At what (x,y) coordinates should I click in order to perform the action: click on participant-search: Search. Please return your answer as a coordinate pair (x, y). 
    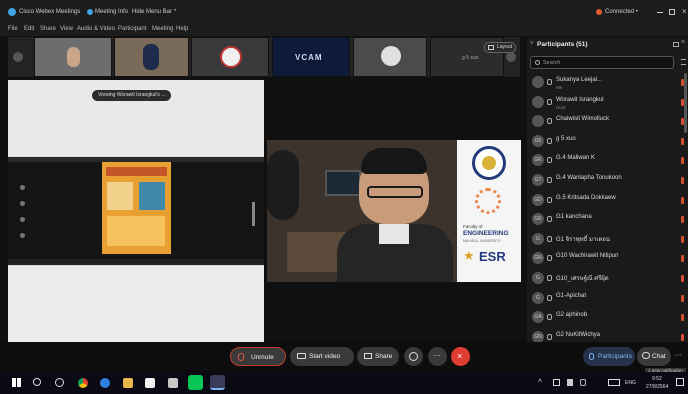
    Looking at the image, I should click on (602, 62).